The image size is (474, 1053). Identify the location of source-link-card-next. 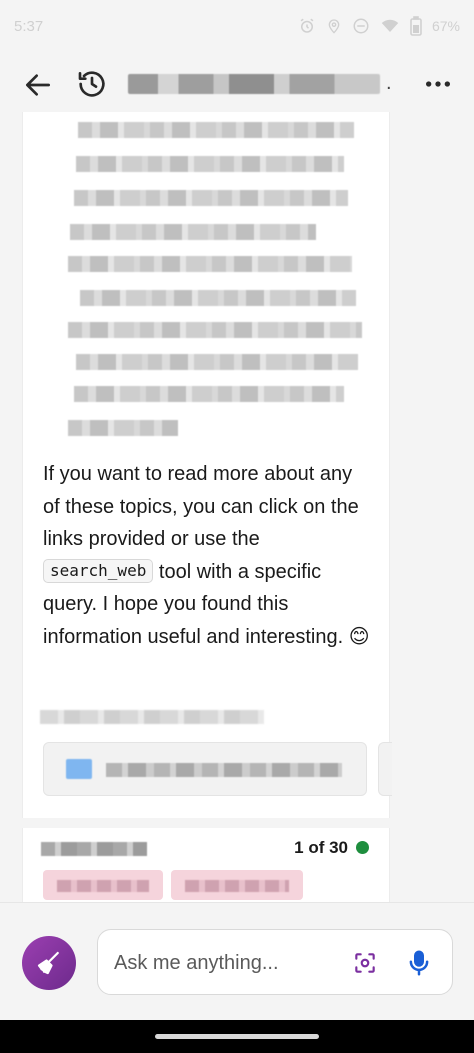
(385, 769).